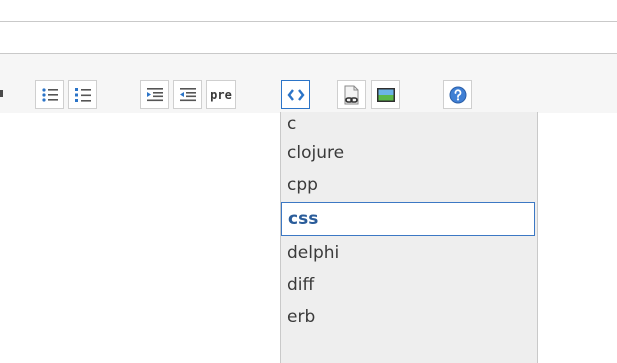 This screenshot has height=363, width=617. I want to click on outdent-button, so click(187, 94).